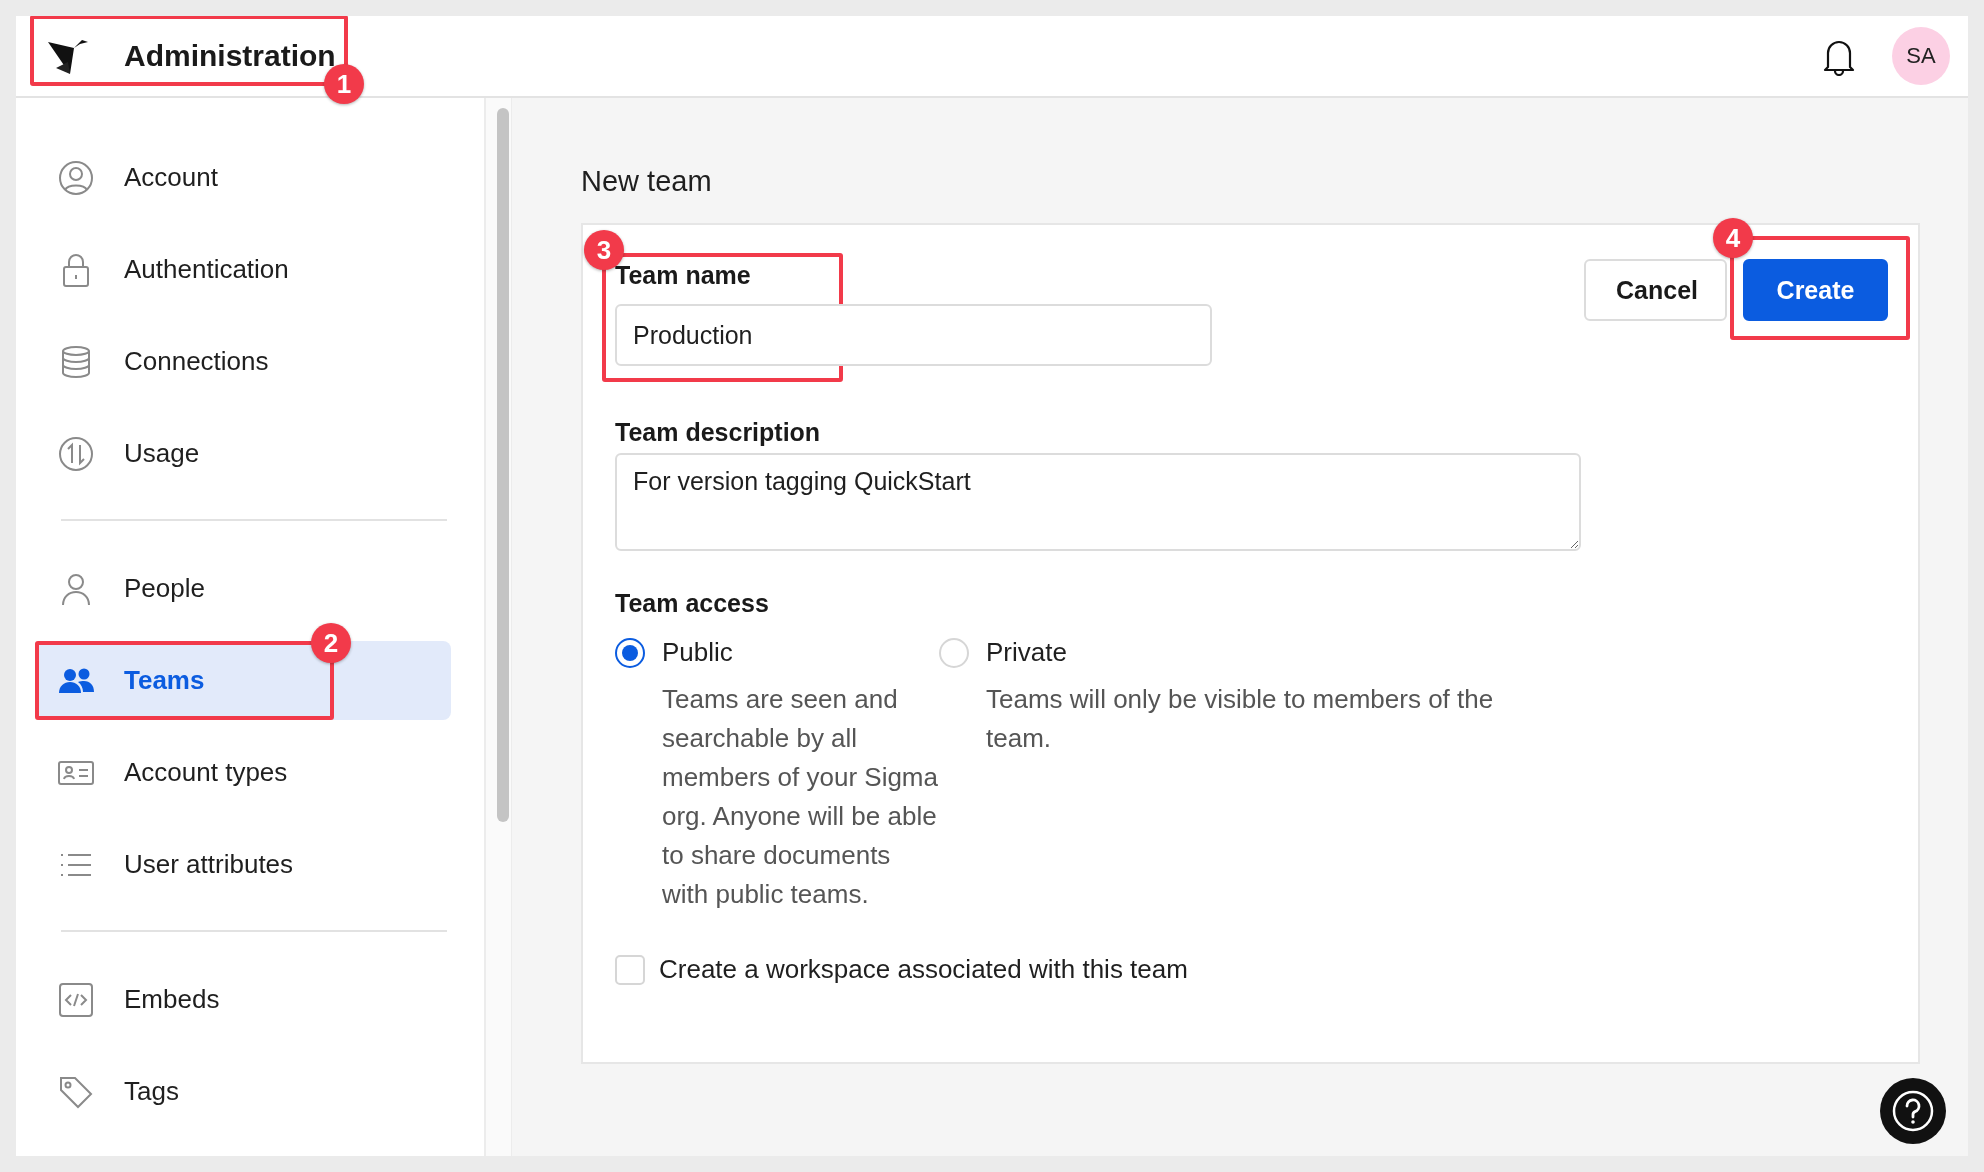  I want to click on user-avatar: SA, so click(1921, 56).